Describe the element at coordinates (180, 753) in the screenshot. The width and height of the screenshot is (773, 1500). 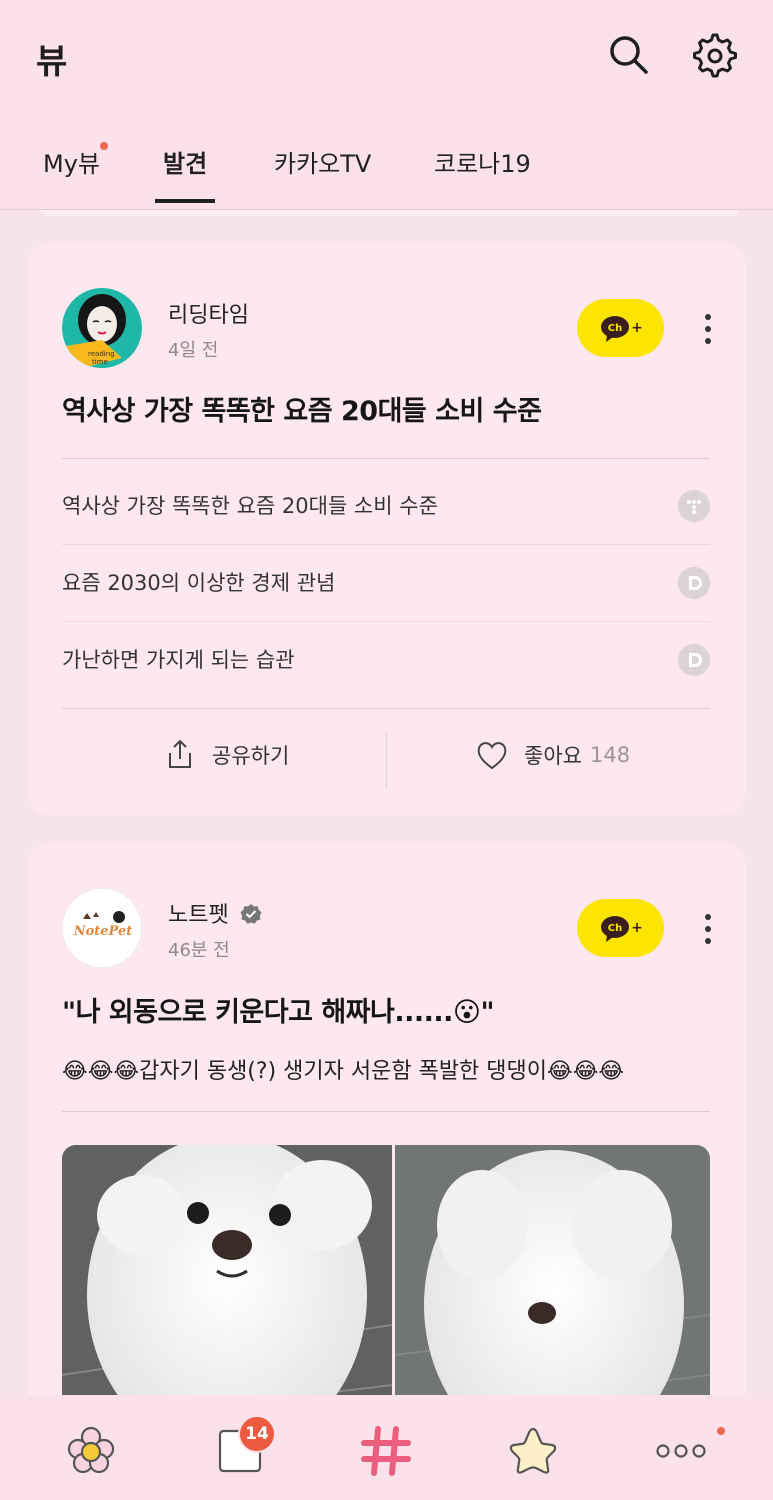
I see `share-icon` at that location.